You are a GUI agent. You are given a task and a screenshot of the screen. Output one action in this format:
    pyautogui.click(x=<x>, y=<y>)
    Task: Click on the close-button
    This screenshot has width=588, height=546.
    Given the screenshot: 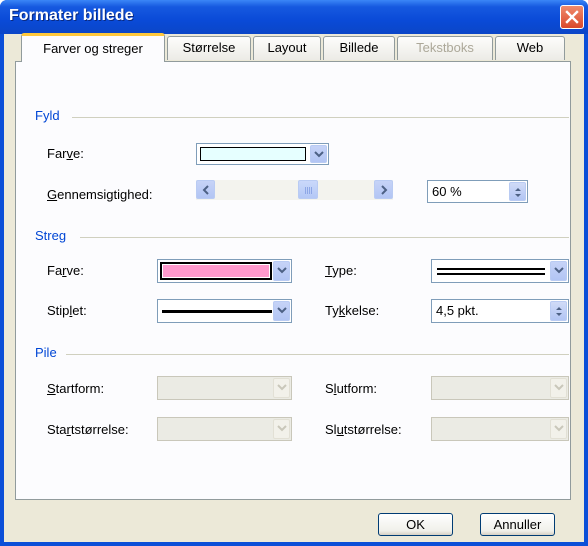 What is the action you would take?
    pyautogui.click(x=572, y=17)
    